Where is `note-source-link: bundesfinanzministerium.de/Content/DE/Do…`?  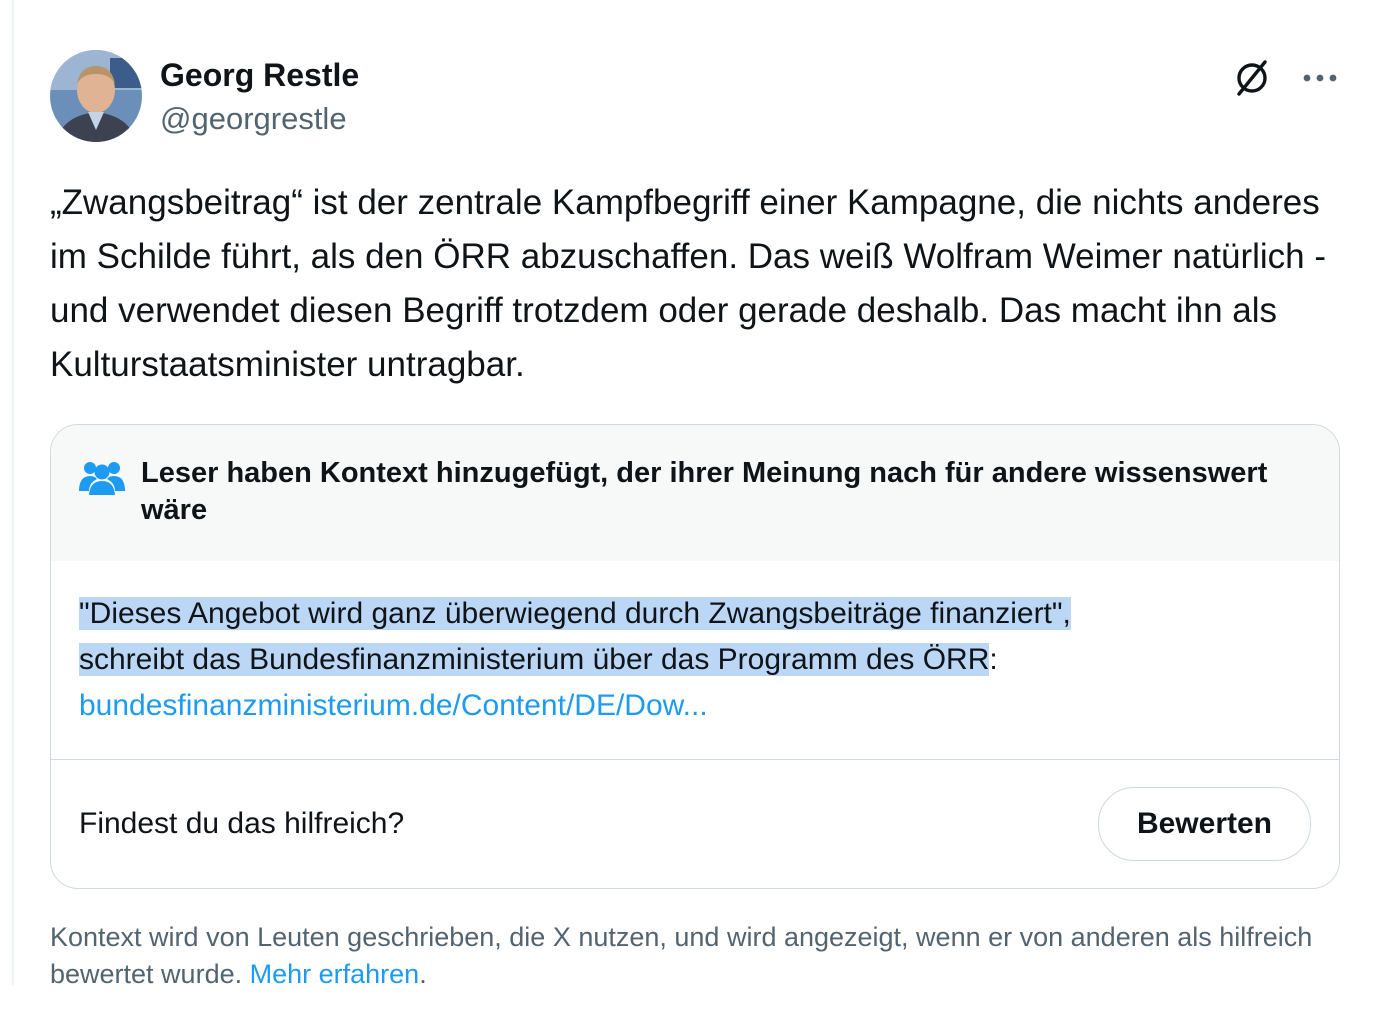
note-source-link: bundesfinanzministerium.de/Content/DE/Do… is located at coordinates (393, 706).